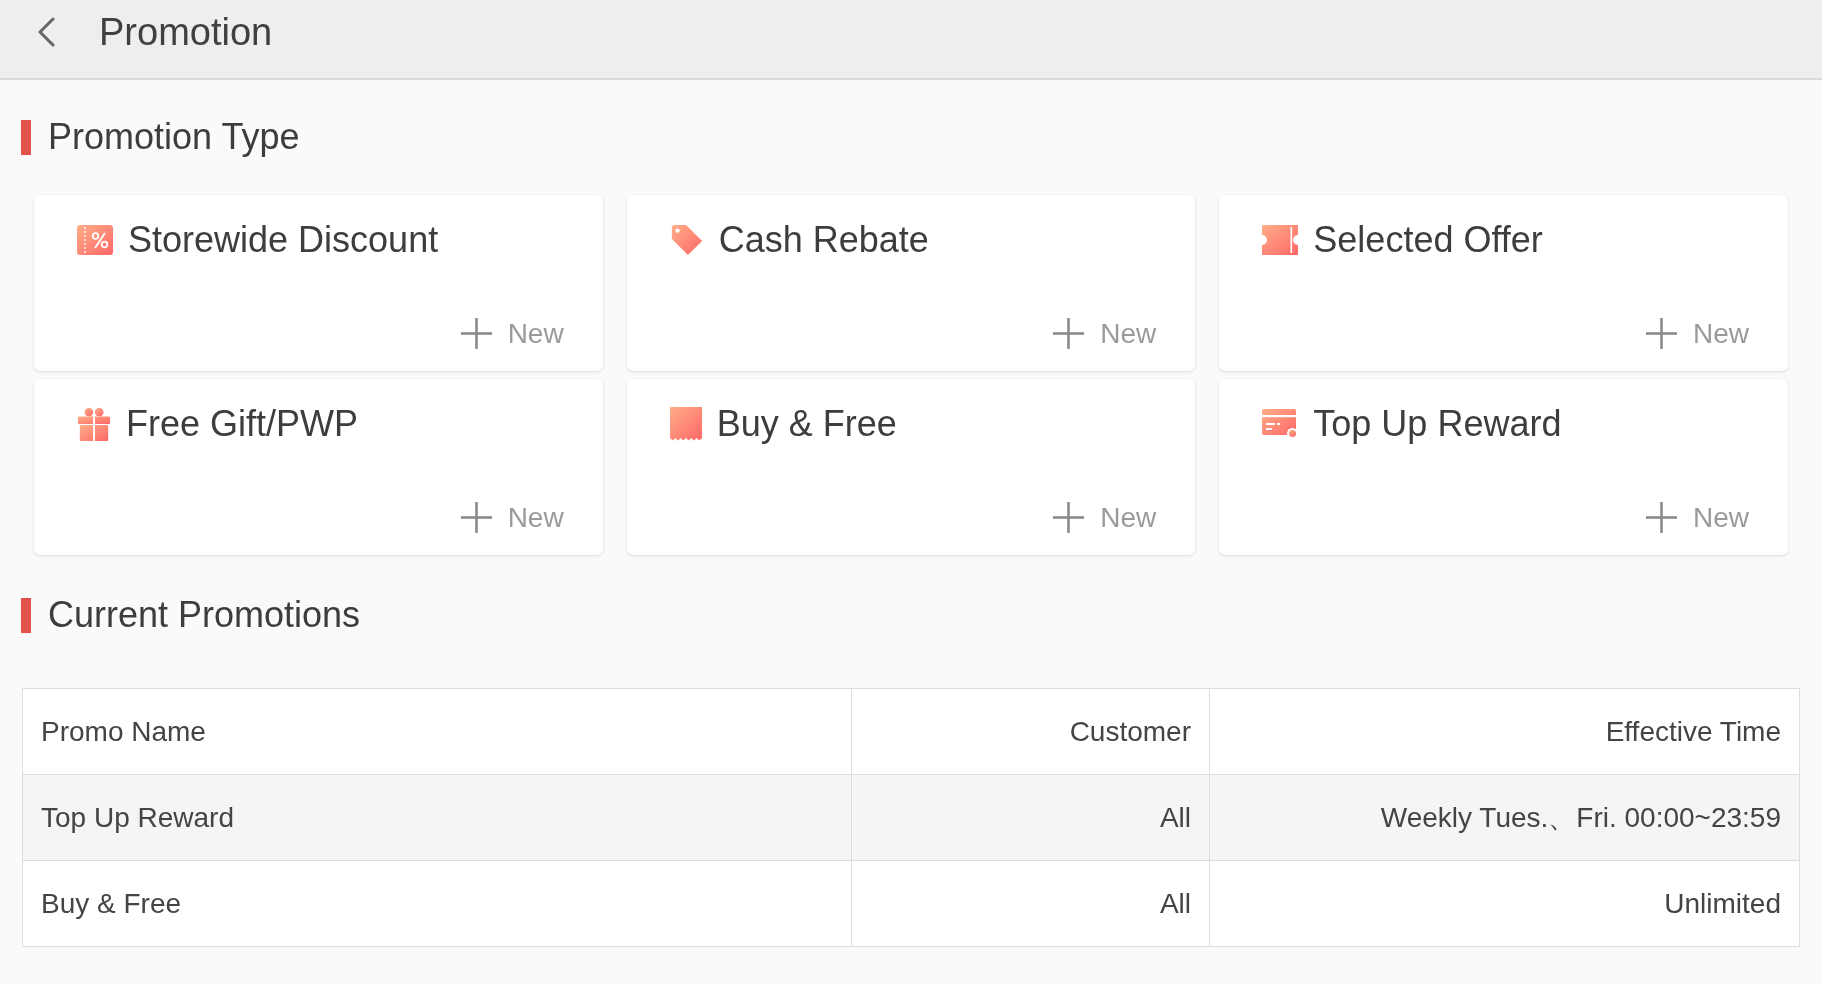 This screenshot has height=984, width=1822. What do you see at coordinates (437, 818) in the screenshot?
I see `table-cell: Top Up Reward` at bounding box center [437, 818].